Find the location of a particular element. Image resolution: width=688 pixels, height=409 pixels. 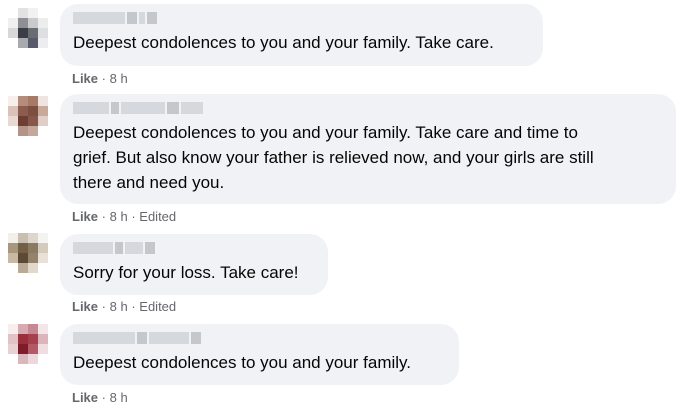

comment-bubble: Sorry for your loss. Take care! is located at coordinates (194, 264).